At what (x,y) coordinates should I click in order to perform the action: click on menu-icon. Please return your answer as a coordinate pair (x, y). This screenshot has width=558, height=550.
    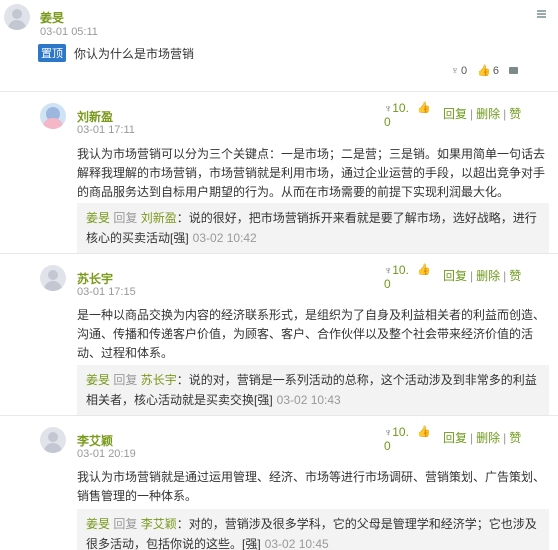
    Looking at the image, I should click on (541, 14).